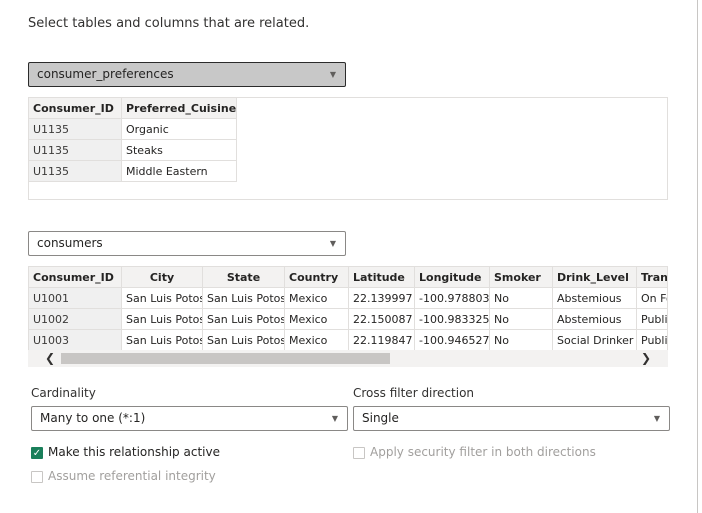 This screenshot has width=702, height=513. What do you see at coordinates (179, 108) in the screenshot?
I see `column-header-preferred-cuisine: Preferred_Cuisine` at bounding box center [179, 108].